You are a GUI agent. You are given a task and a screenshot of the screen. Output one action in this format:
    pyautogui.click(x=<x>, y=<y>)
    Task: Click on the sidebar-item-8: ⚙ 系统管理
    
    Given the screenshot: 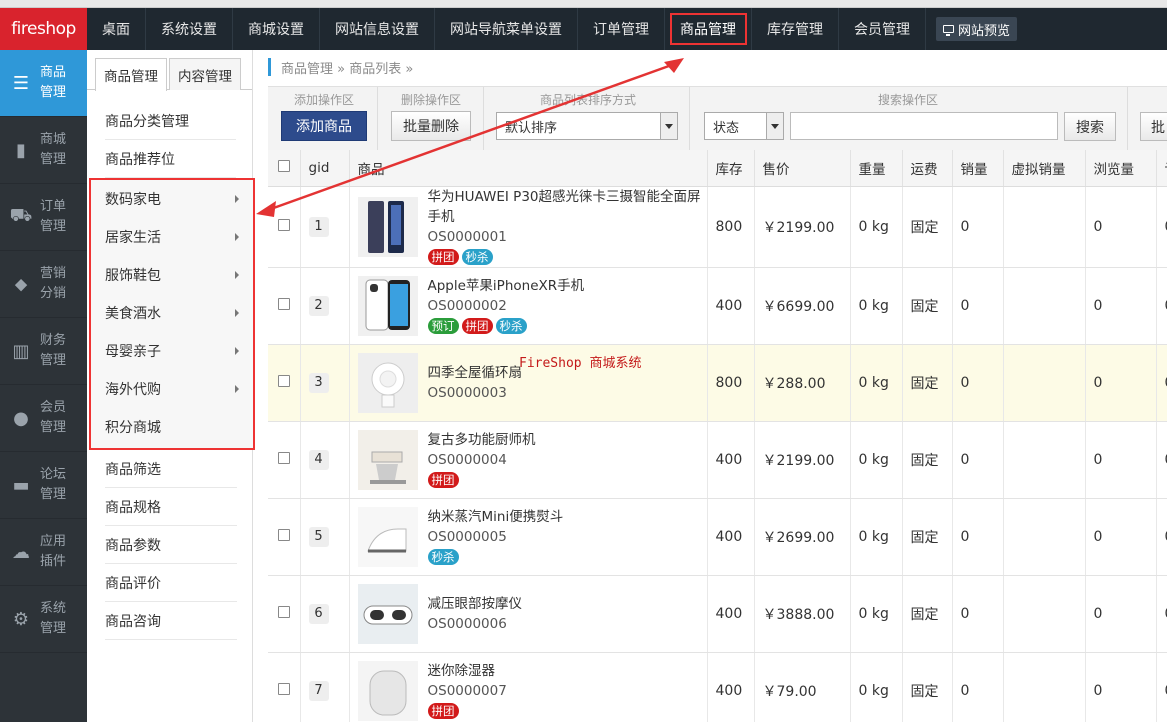 What is the action you would take?
    pyautogui.click(x=43, y=619)
    